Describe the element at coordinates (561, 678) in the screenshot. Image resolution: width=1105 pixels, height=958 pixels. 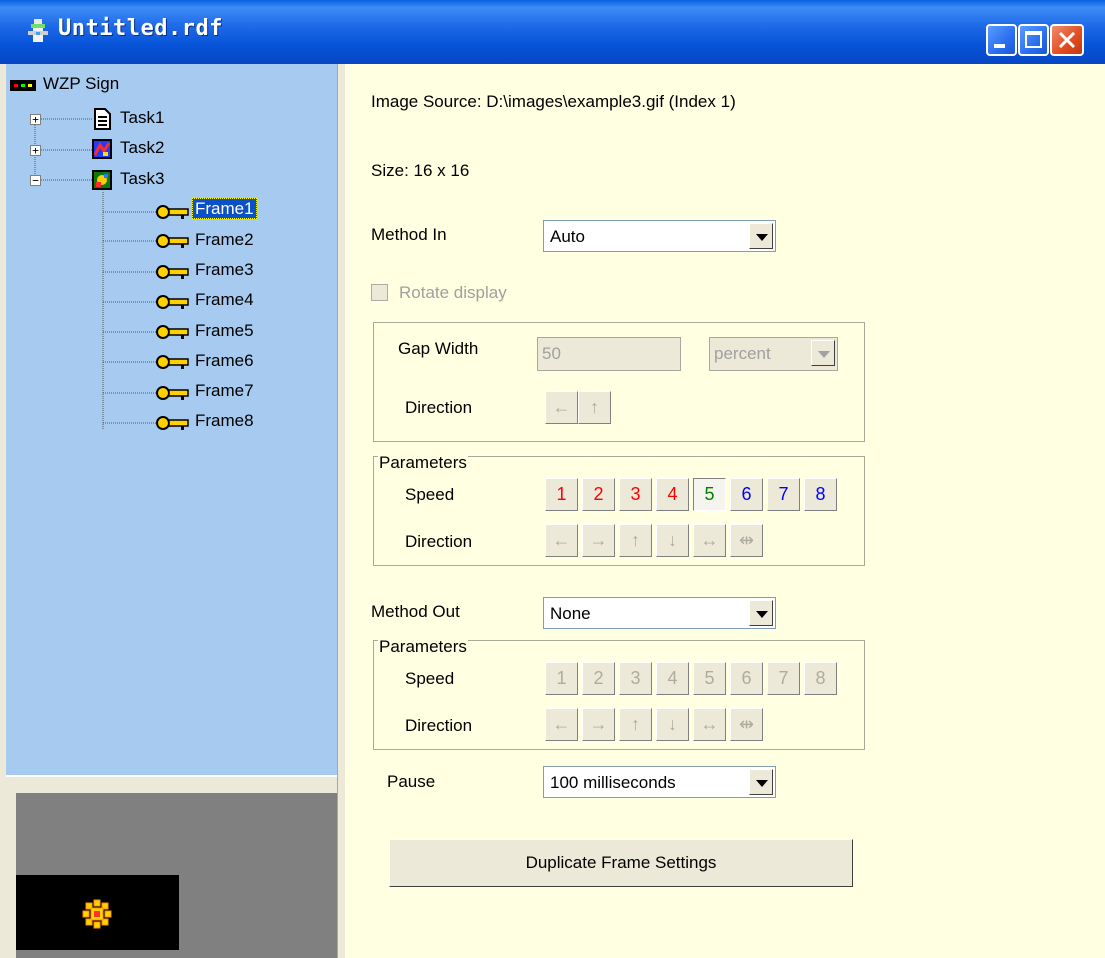
I see `speed-out-1-button: 1` at that location.